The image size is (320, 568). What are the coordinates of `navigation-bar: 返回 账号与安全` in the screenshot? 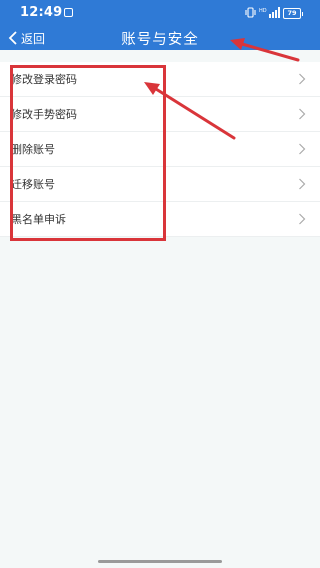 It's located at (160, 38).